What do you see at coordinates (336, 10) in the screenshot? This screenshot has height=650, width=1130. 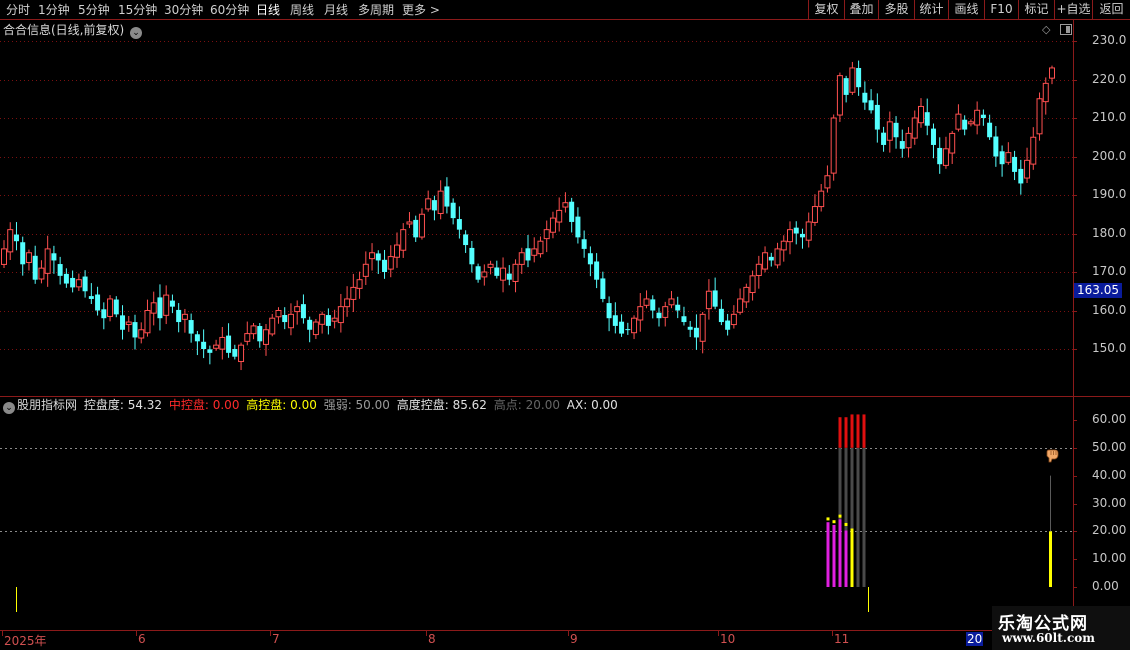 I see `period-tab-monthly: 月线` at bounding box center [336, 10].